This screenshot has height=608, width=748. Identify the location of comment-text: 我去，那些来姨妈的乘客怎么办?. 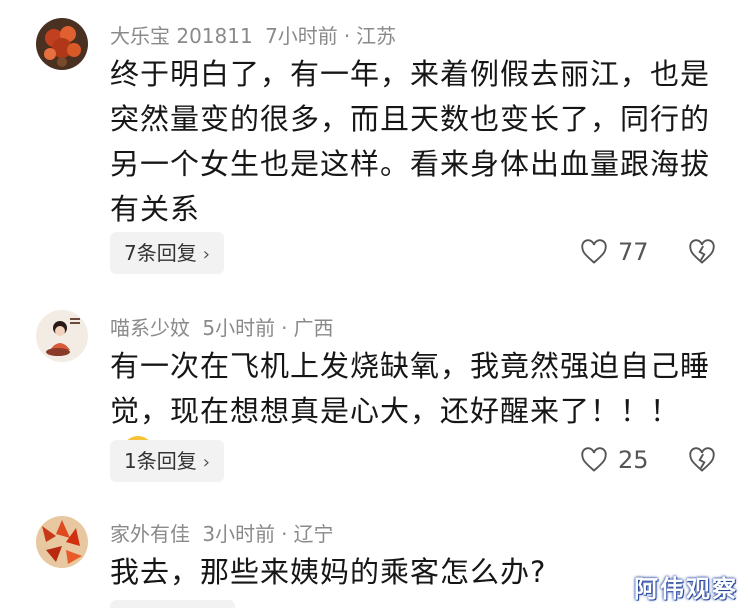
(328, 572).